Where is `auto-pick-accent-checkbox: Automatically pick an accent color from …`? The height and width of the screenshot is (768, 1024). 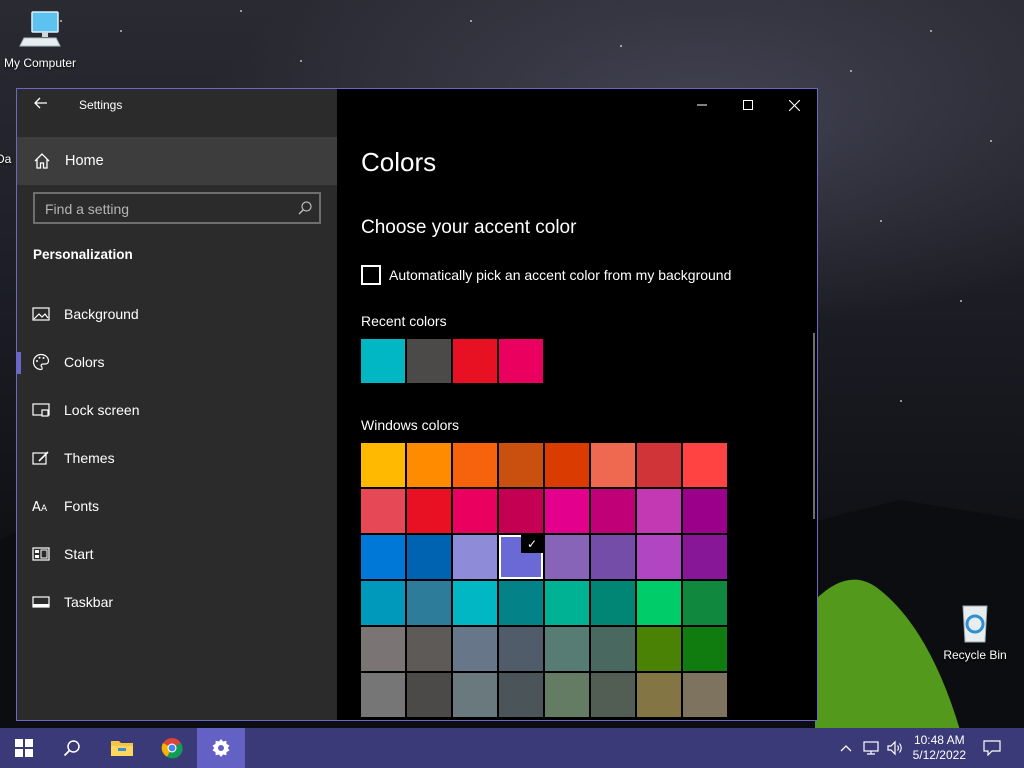
auto-pick-accent-checkbox: Automatically pick an accent color from … is located at coordinates (546, 275).